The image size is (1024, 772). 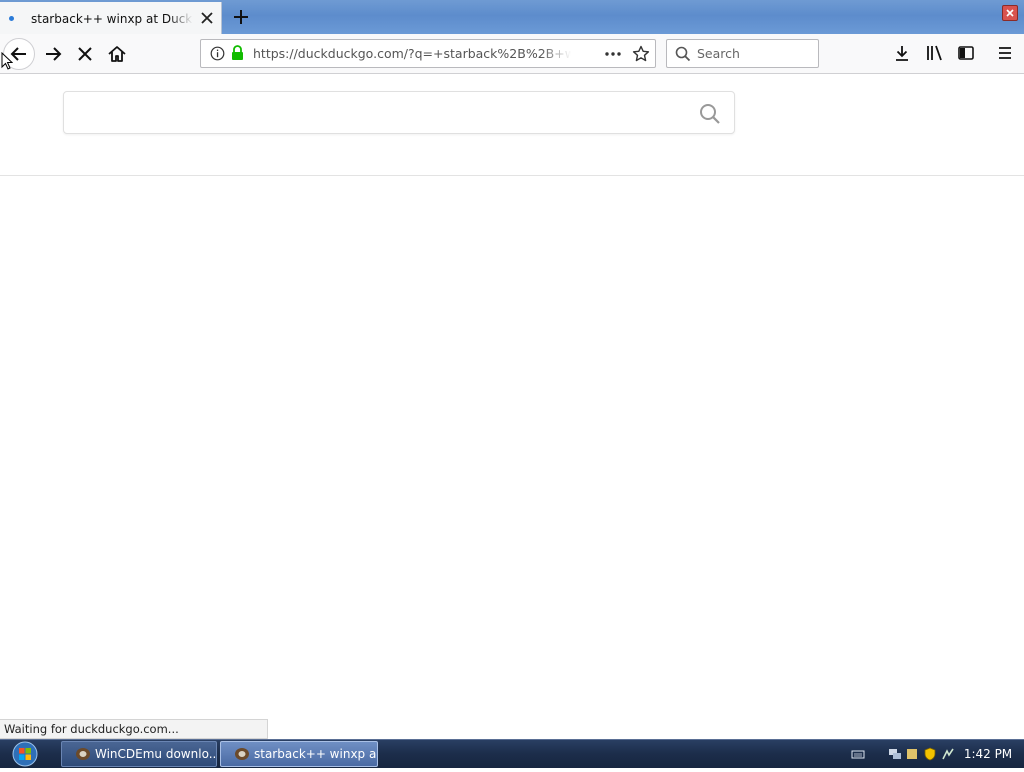 What do you see at coordinates (237, 53) in the screenshot?
I see `lock-icon` at bounding box center [237, 53].